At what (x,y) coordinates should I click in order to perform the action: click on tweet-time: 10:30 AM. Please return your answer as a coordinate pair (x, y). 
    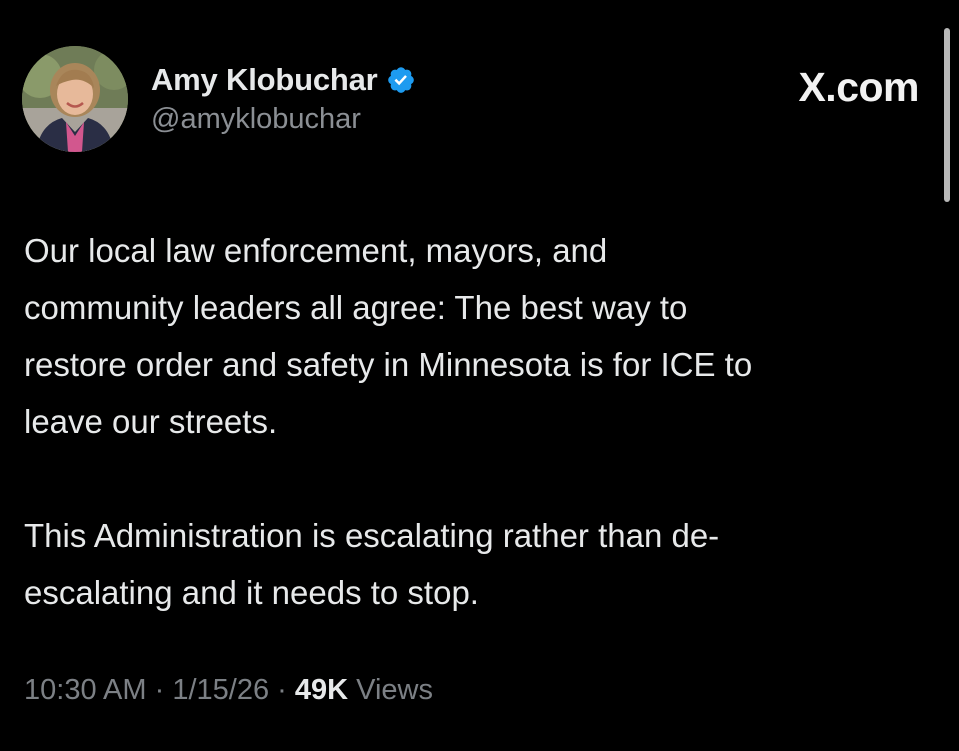
    Looking at the image, I should click on (85, 690).